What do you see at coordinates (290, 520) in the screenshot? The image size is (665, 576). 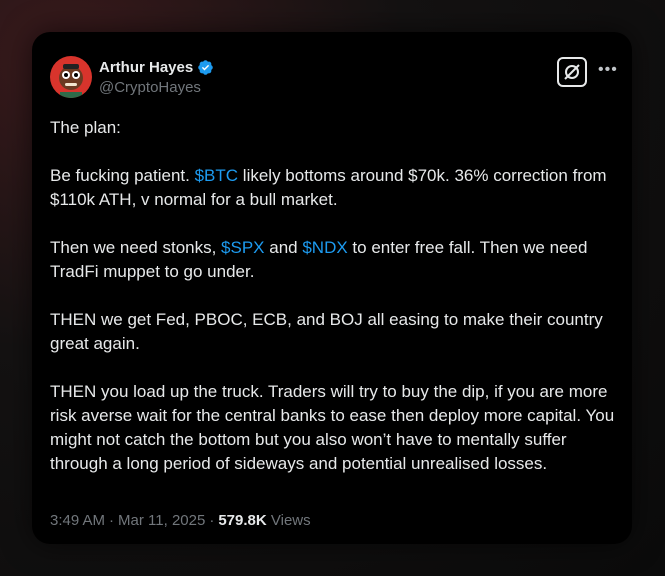 I see `views-label: Views` at bounding box center [290, 520].